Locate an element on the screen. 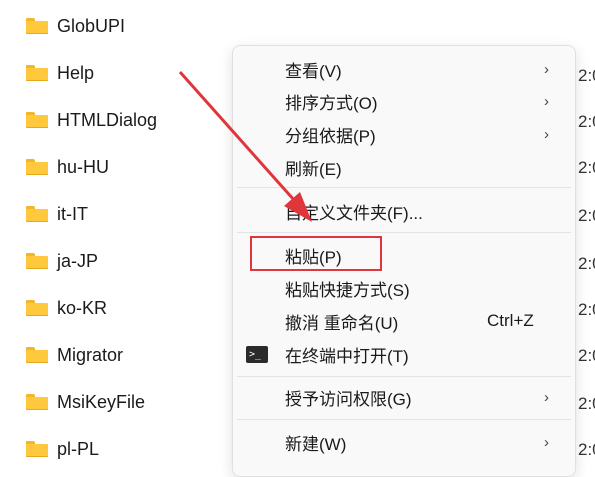 This screenshot has width=595, height=477. annotation-arrow is located at coordinates (245, 146).